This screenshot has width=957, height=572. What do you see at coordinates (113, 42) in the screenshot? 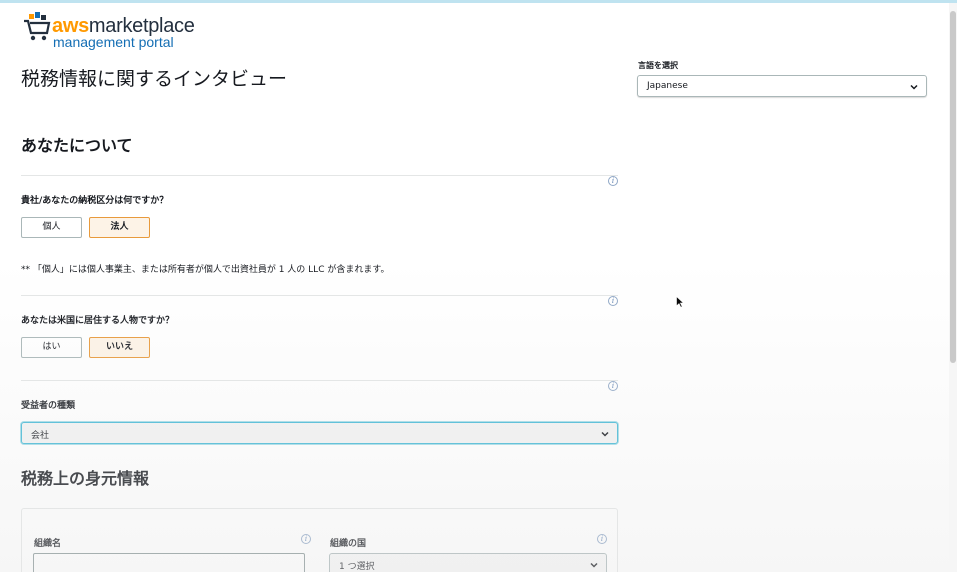
I see `logo-subtitle: management portal` at bounding box center [113, 42].